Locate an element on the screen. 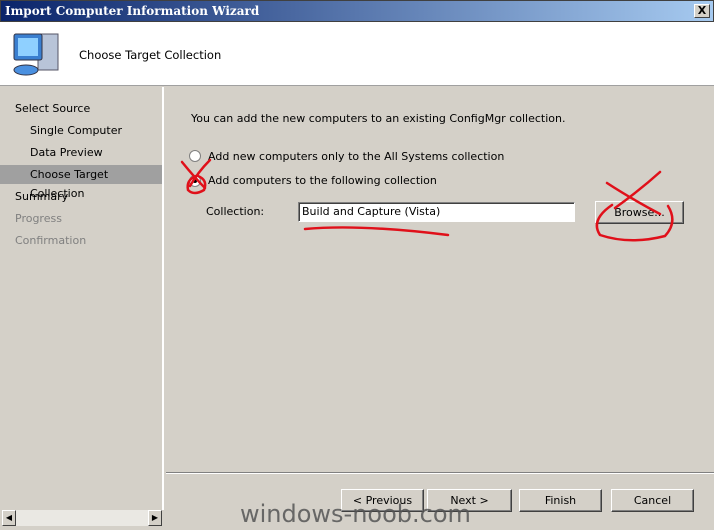  annotation-underline is located at coordinates (376, 231).